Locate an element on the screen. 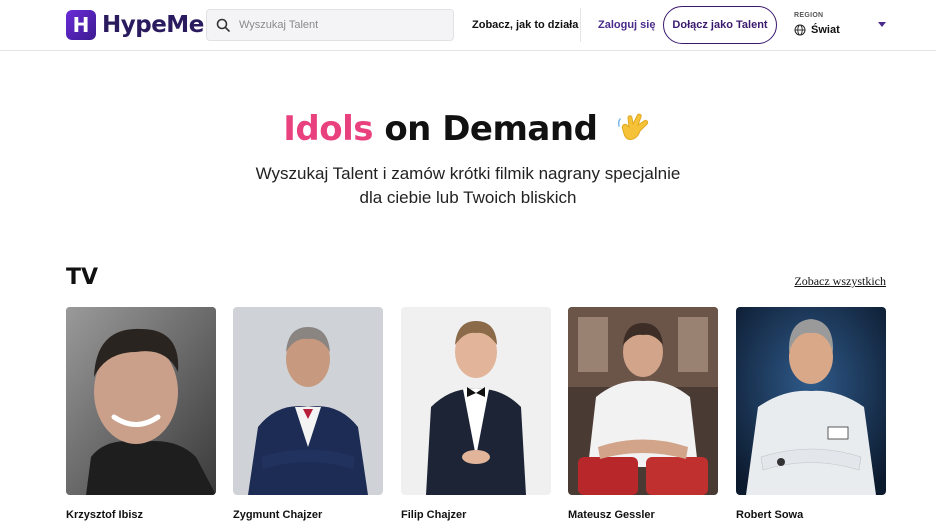 The image size is (936, 527). talent-card: Filip Chajzer is located at coordinates (476, 414).